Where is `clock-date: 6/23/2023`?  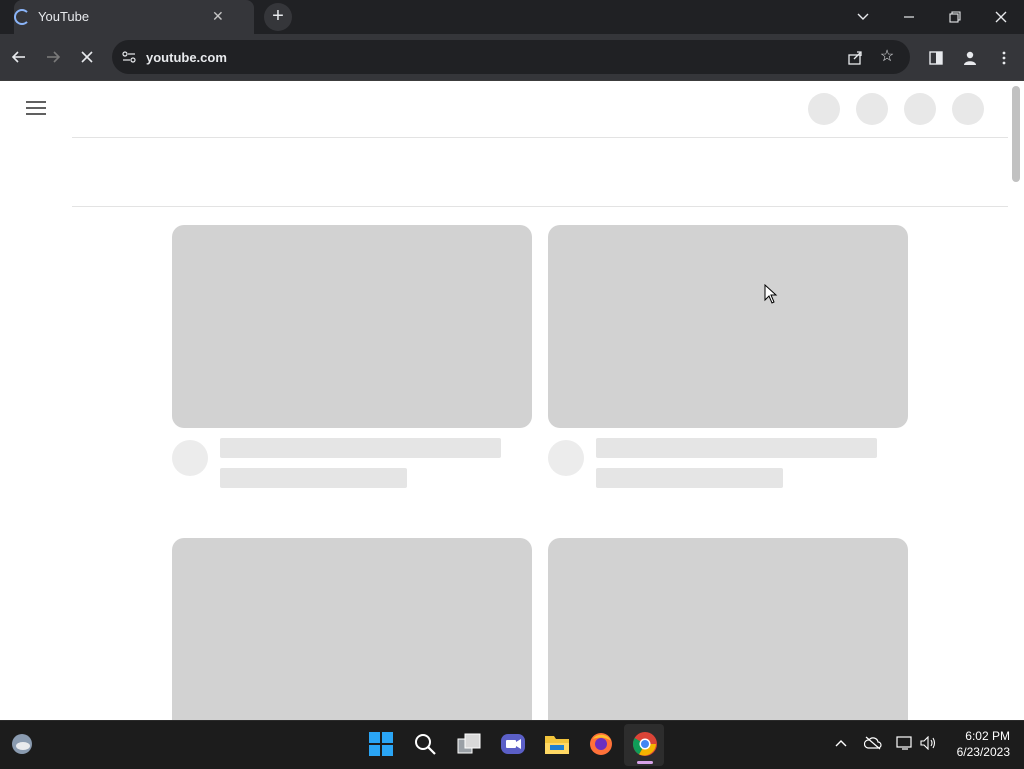 clock-date: 6/23/2023 is located at coordinates (980, 752).